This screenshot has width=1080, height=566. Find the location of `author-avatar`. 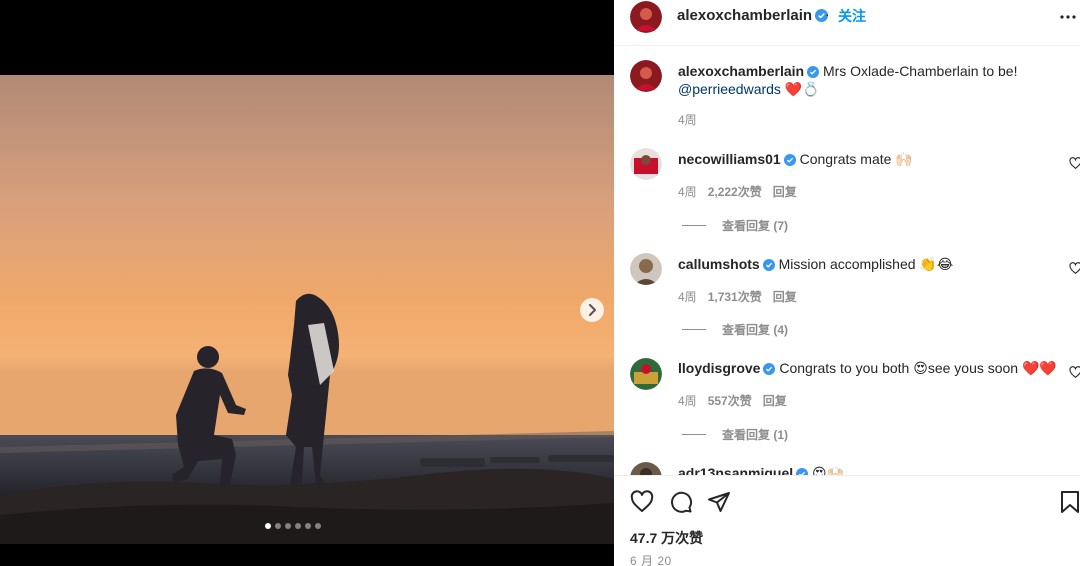

author-avatar is located at coordinates (646, 17).